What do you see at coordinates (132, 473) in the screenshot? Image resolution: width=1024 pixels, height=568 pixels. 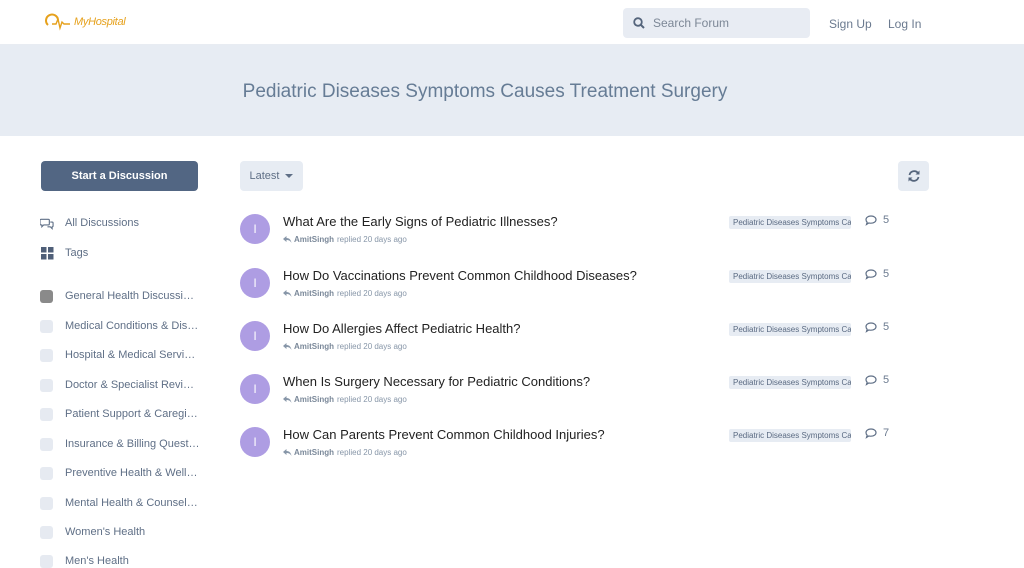 I see `tag-label: Preventive Health & Wellness` at bounding box center [132, 473].